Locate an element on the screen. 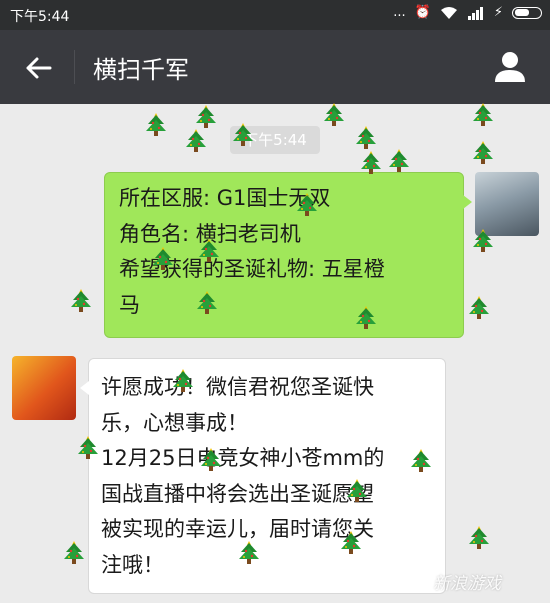  contact-info-button is located at coordinates (510, 66).